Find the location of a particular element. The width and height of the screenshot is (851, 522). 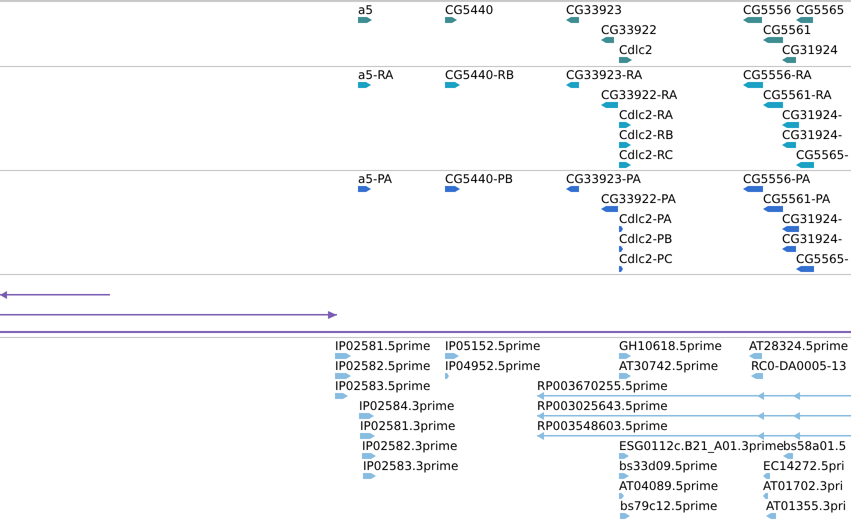

feature-label: CG5440 is located at coordinates (469, 10).